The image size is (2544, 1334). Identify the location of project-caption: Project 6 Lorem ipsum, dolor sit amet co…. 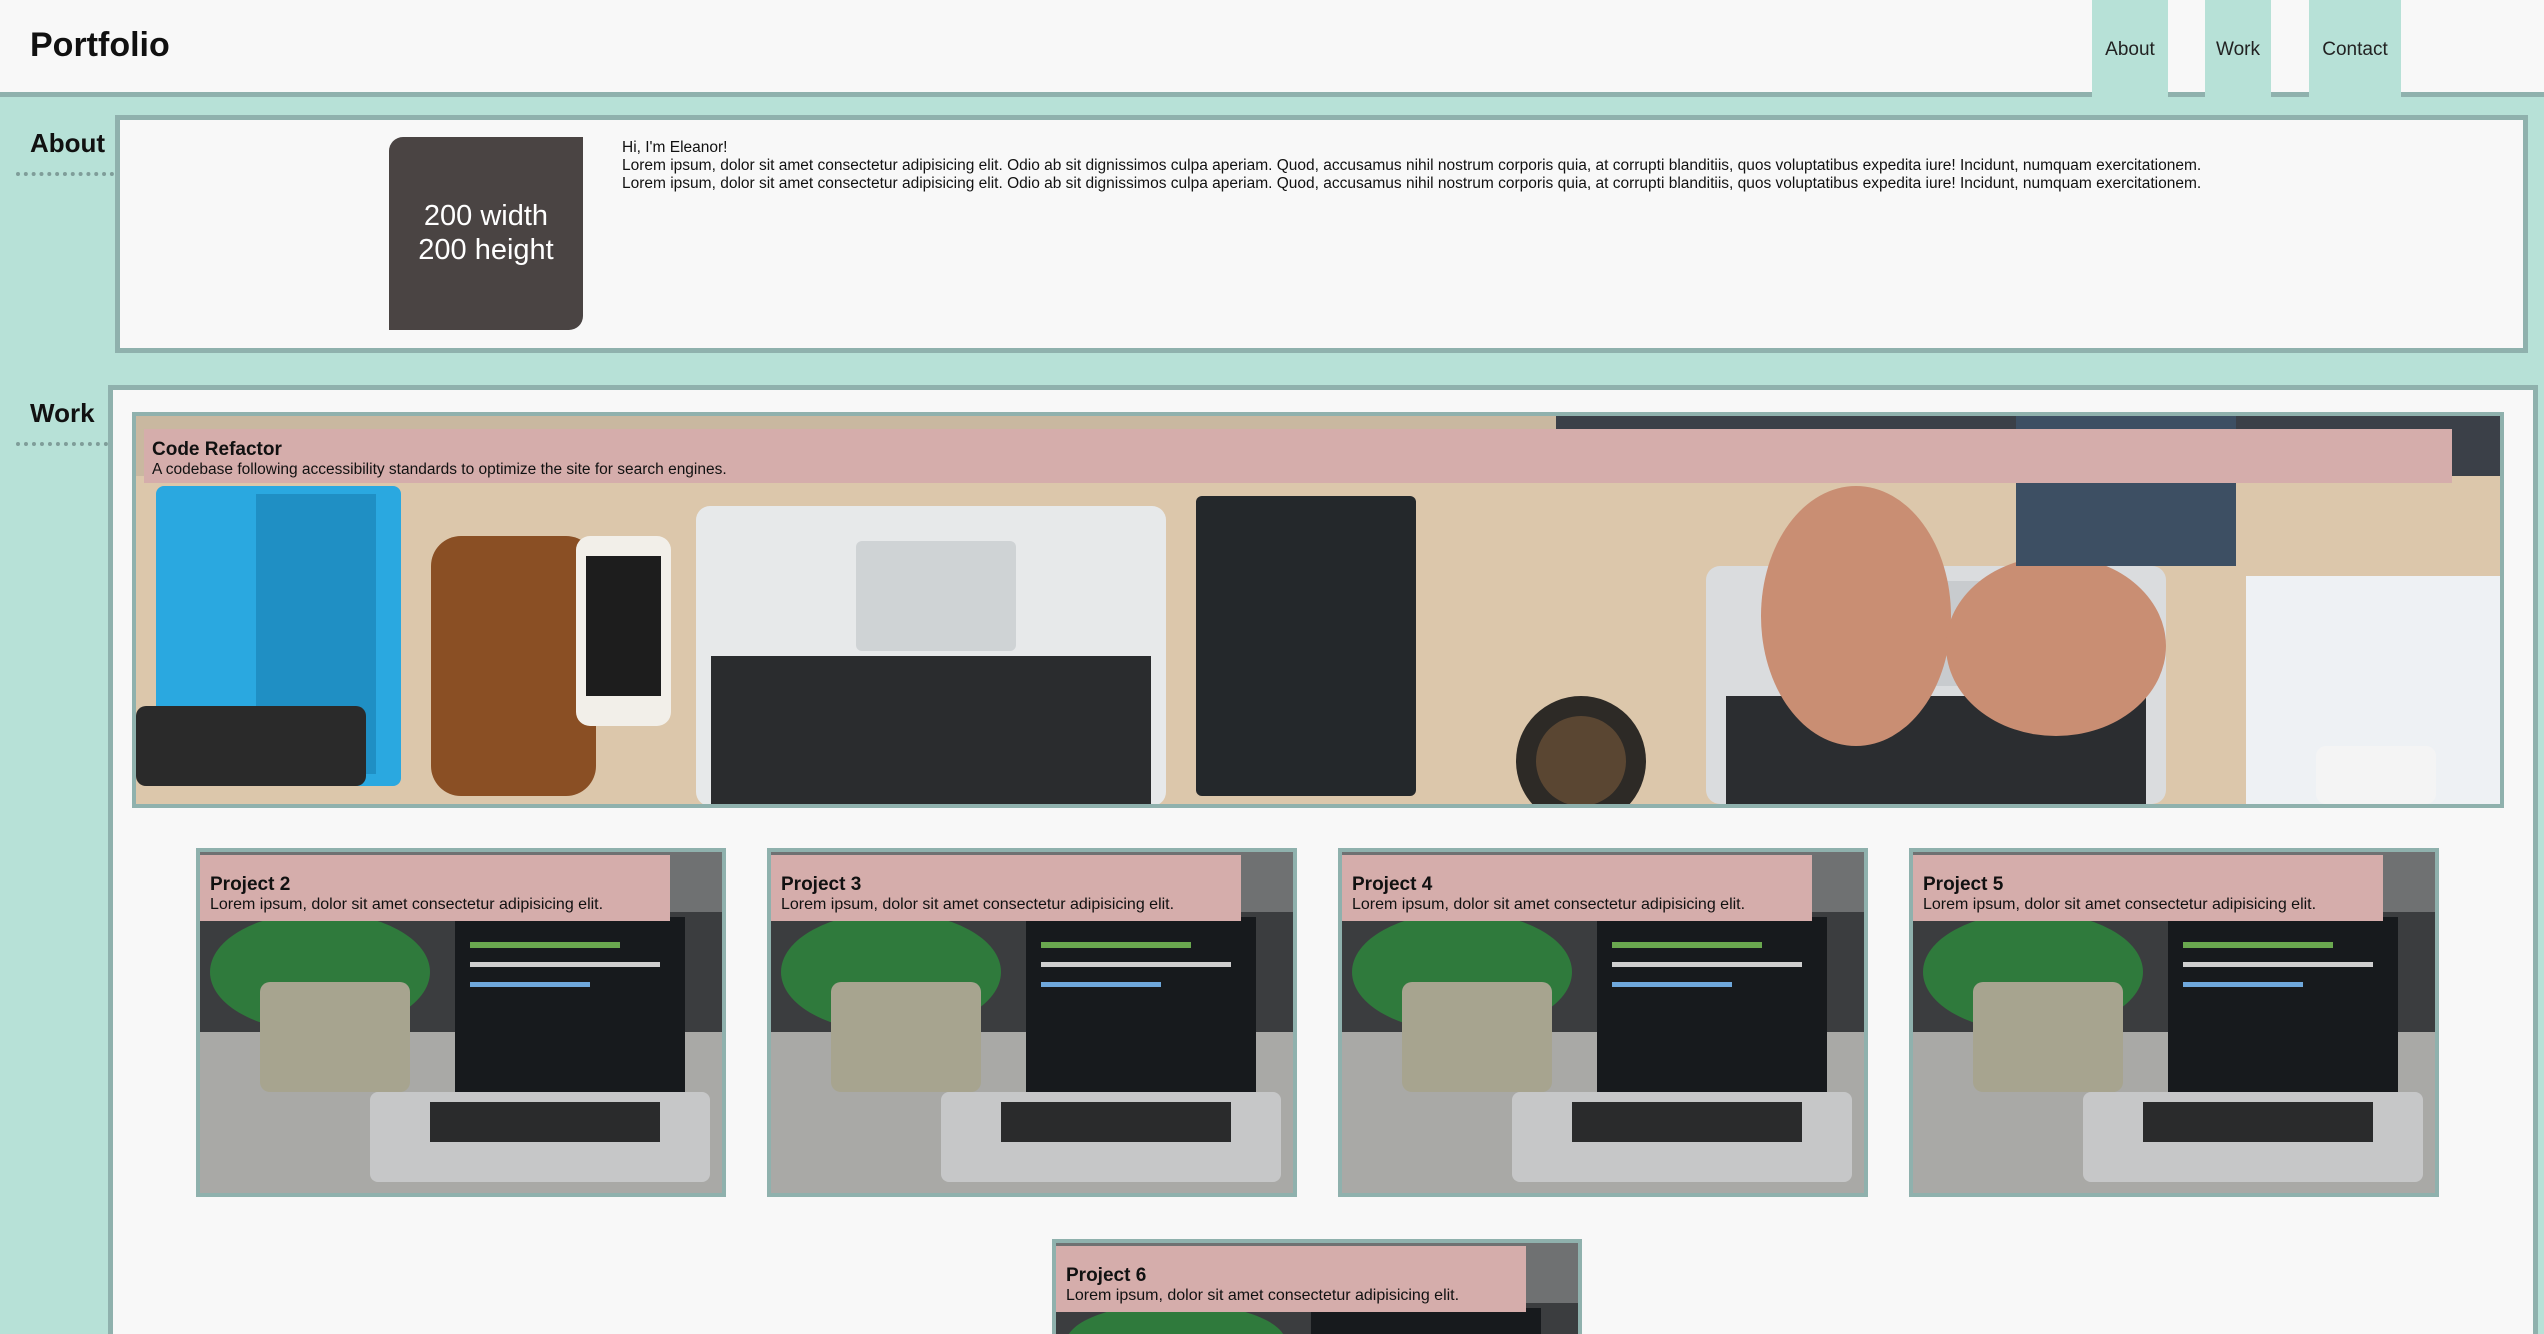
(1291, 1279).